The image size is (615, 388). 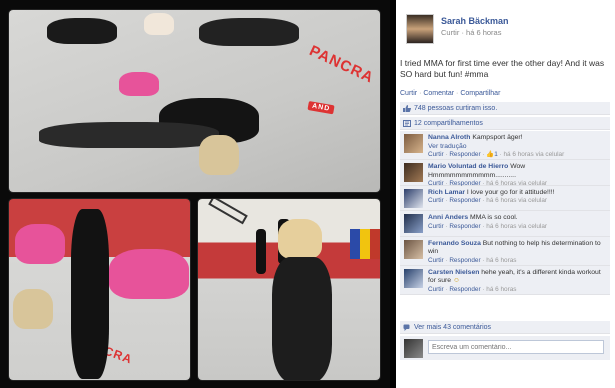 I want to click on background-fighters-left, so click(x=82, y=31).